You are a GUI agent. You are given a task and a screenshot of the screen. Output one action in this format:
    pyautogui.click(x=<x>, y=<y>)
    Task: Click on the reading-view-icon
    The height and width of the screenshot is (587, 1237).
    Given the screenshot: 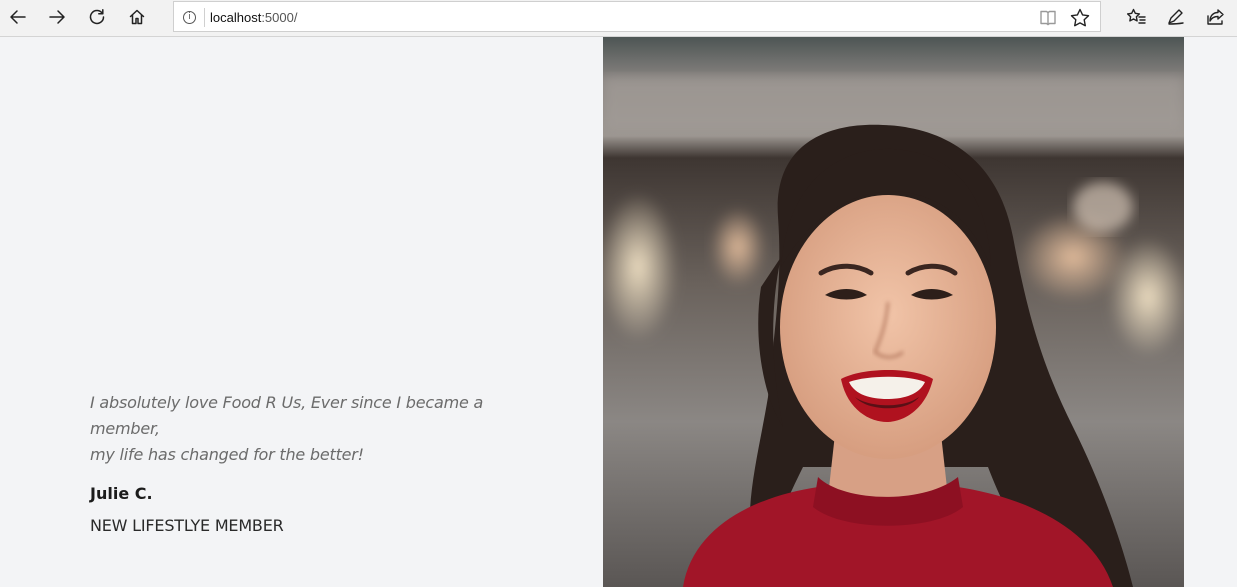 What is the action you would take?
    pyautogui.click(x=1048, y=17)
    